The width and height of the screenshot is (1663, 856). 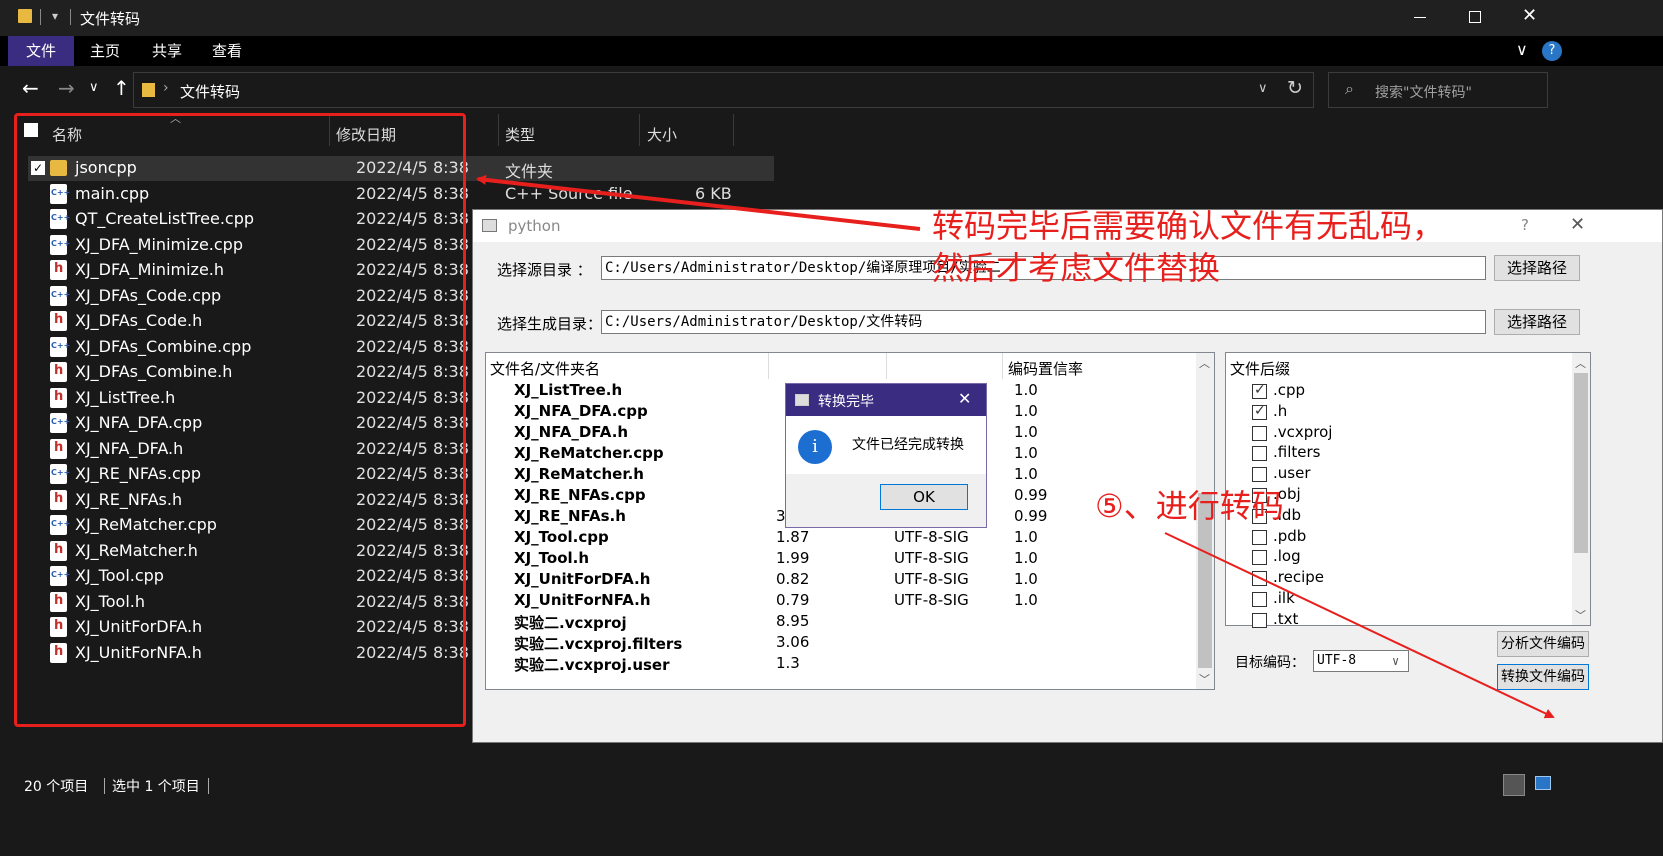 What do you see at coordinates (1076, 268) in the screenshot?
I see `annotation-note-line2: 然后才考虑文件替换` at bounding box center [1076, 268].